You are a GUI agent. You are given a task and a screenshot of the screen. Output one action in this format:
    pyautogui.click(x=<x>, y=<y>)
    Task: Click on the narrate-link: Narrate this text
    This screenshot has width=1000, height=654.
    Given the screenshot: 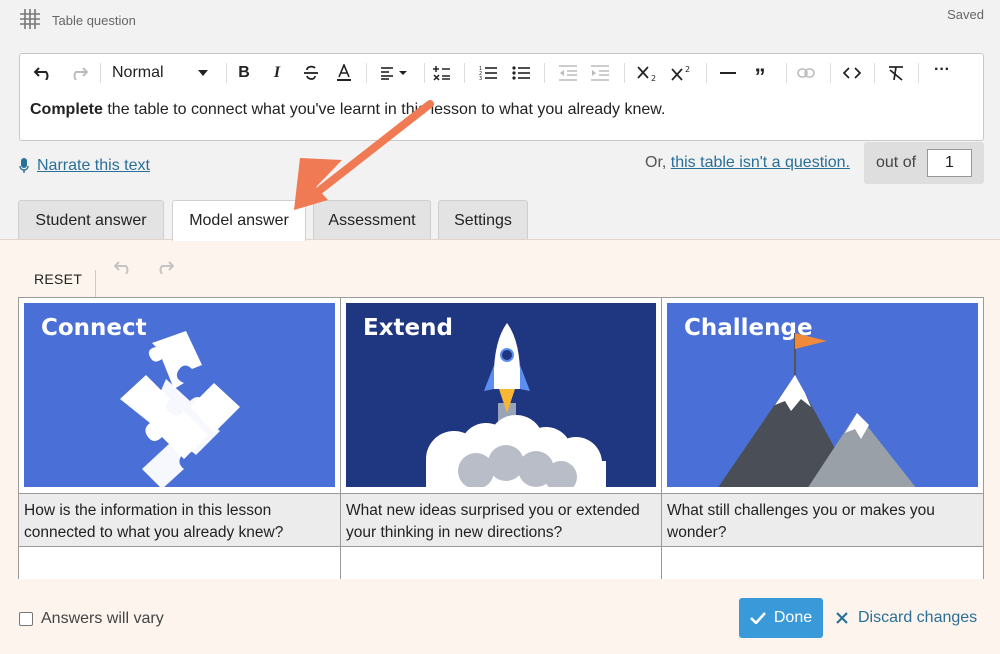 What is the action you would take?
    pyautogui.click(x=84, y=166)
    